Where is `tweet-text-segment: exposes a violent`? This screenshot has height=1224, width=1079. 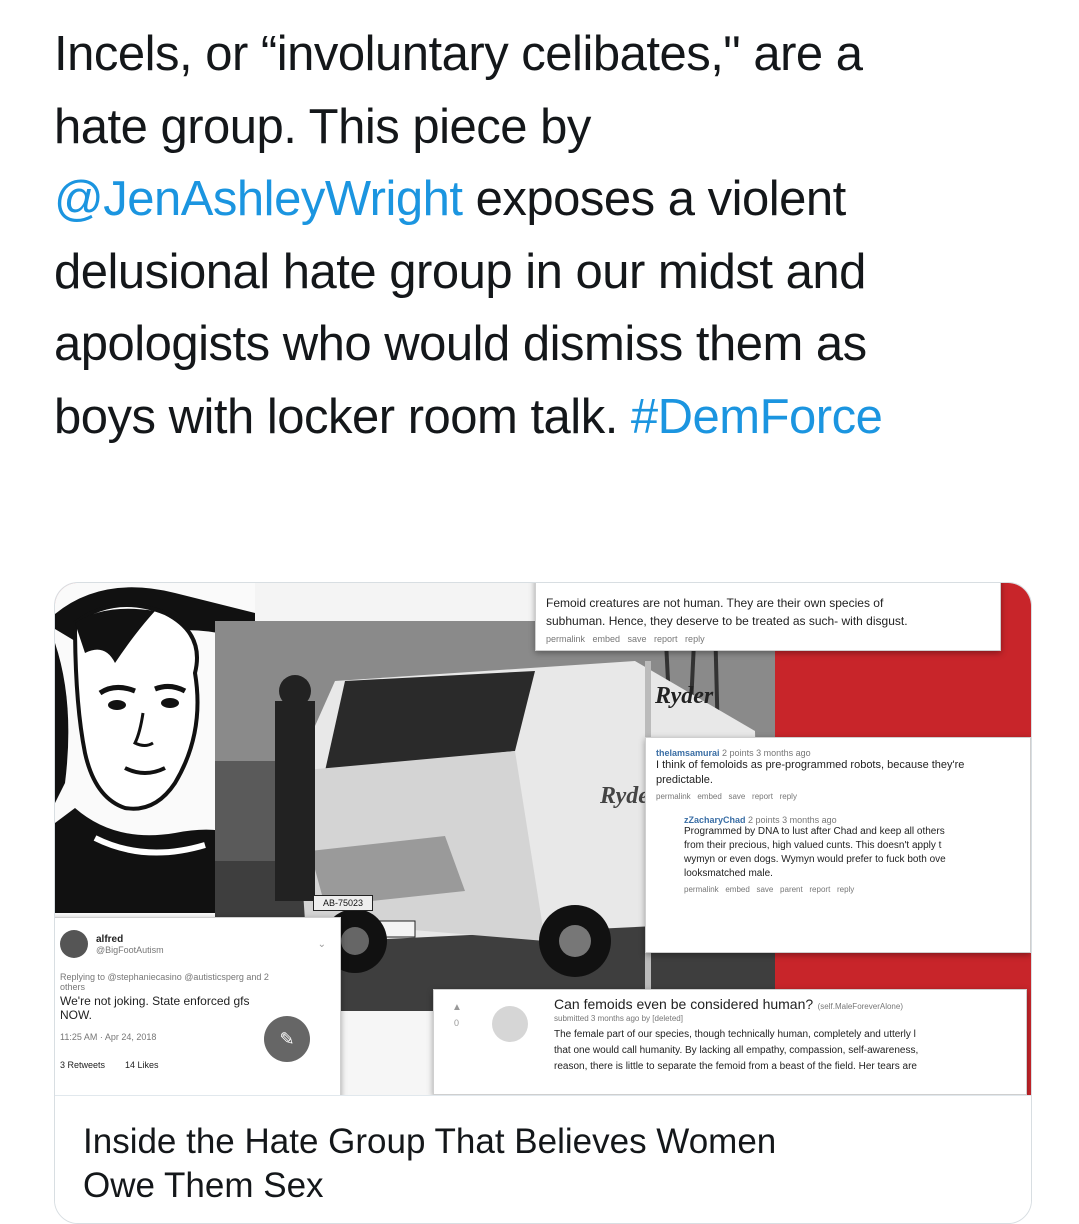
tweet-text-segment: exposes a violent is located at coordinates (654, 199).